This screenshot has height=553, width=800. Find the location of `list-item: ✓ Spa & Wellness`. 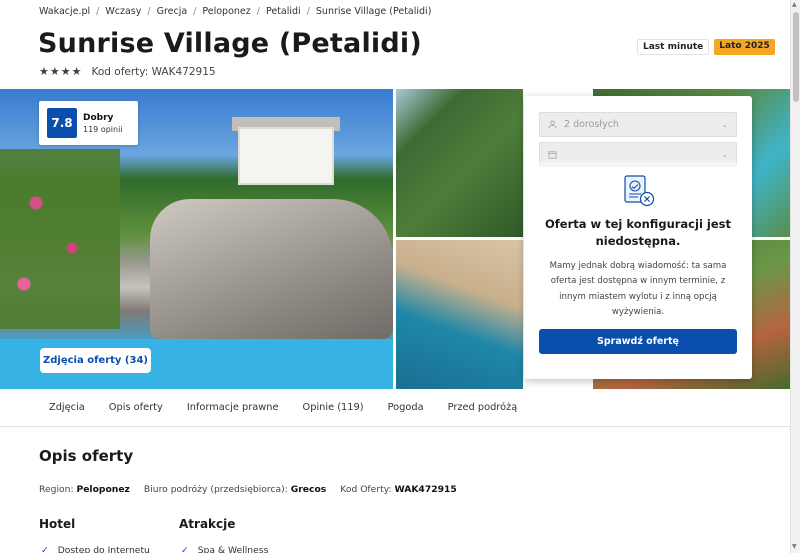

list-item: ✓ Spa & Wellness is located at coordinates (224, 549).